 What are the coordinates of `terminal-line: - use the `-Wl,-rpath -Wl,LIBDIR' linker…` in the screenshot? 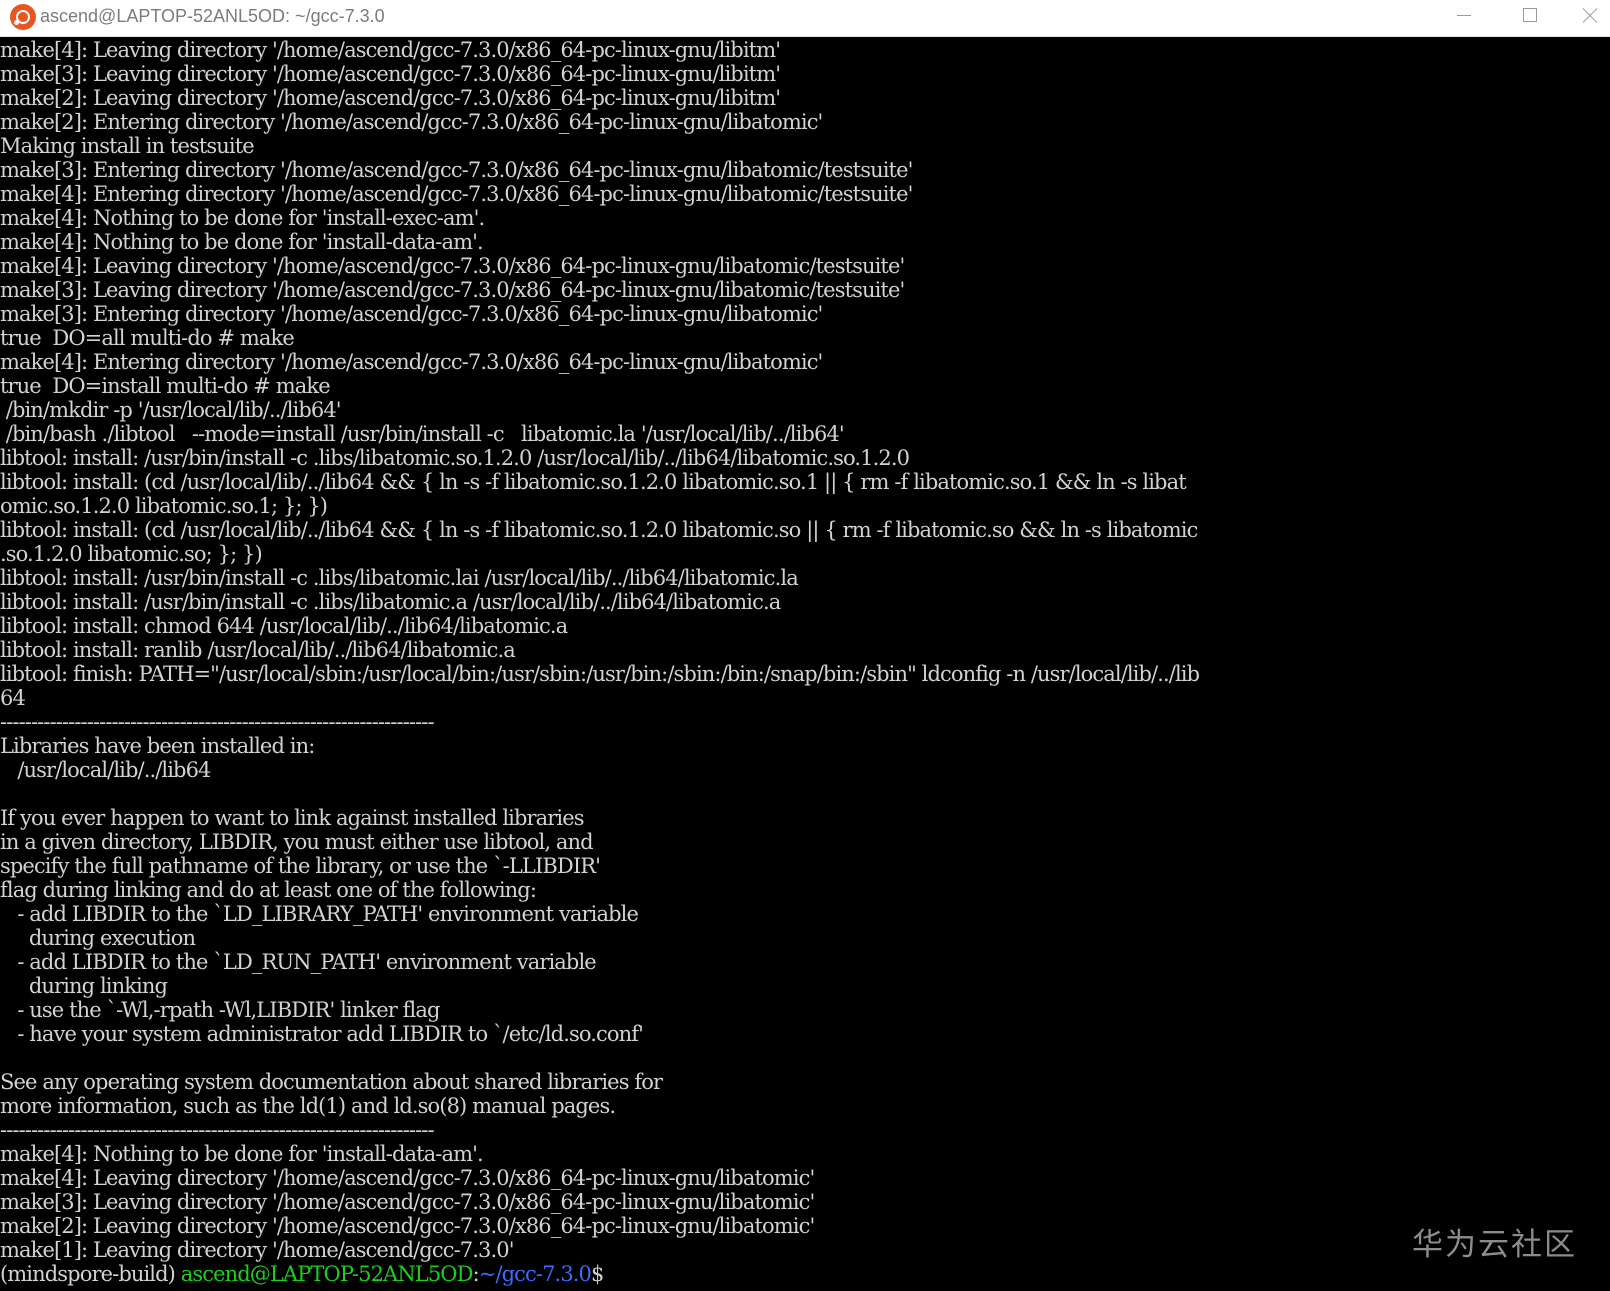 It's located at (220, 1010).